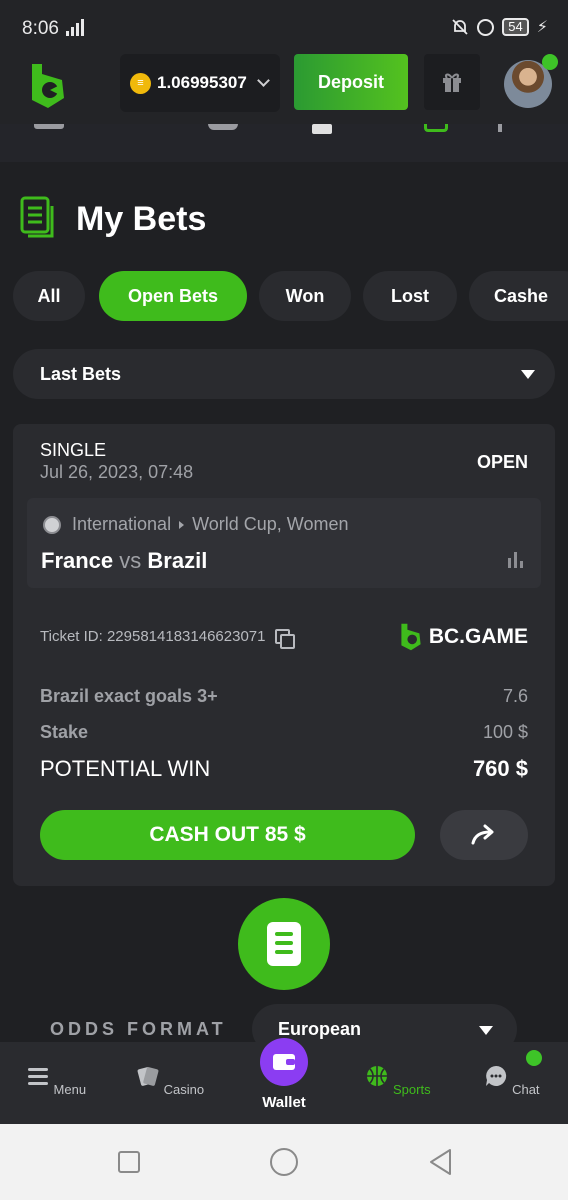 This screenshot has width=568, height=1200. Describe the element at coordinates (70, 1089) in the screenshot. I see `nav-menu-label: Menu` at that location.